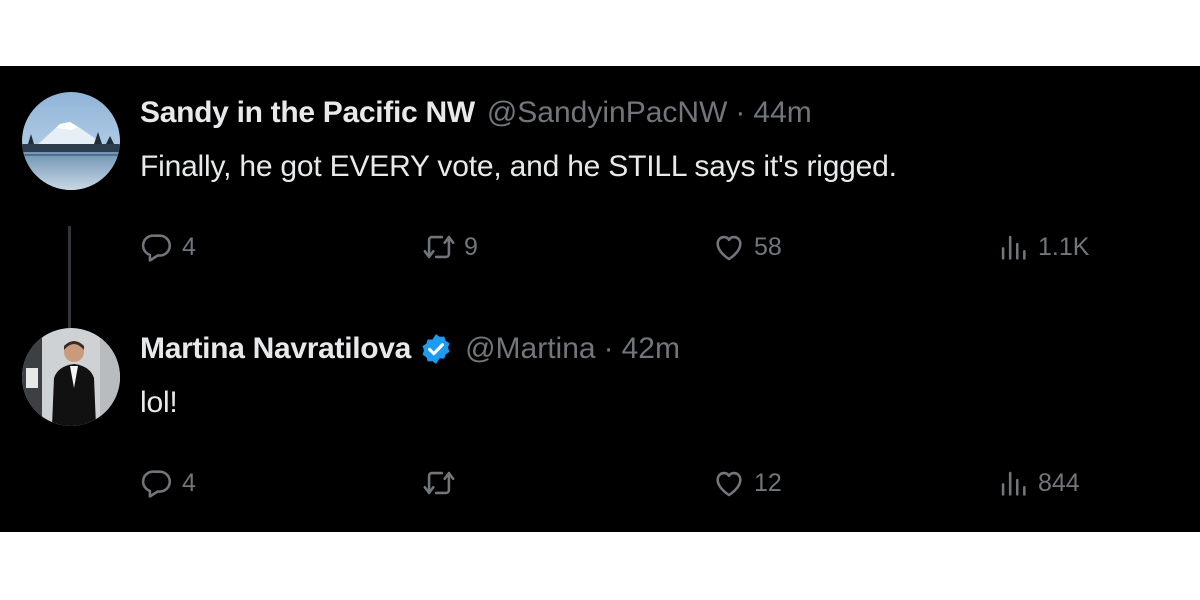  Describe the element at coordinates (640, 486) in the screenshot. I see `tweet-actions: 4 12 844` at that location.